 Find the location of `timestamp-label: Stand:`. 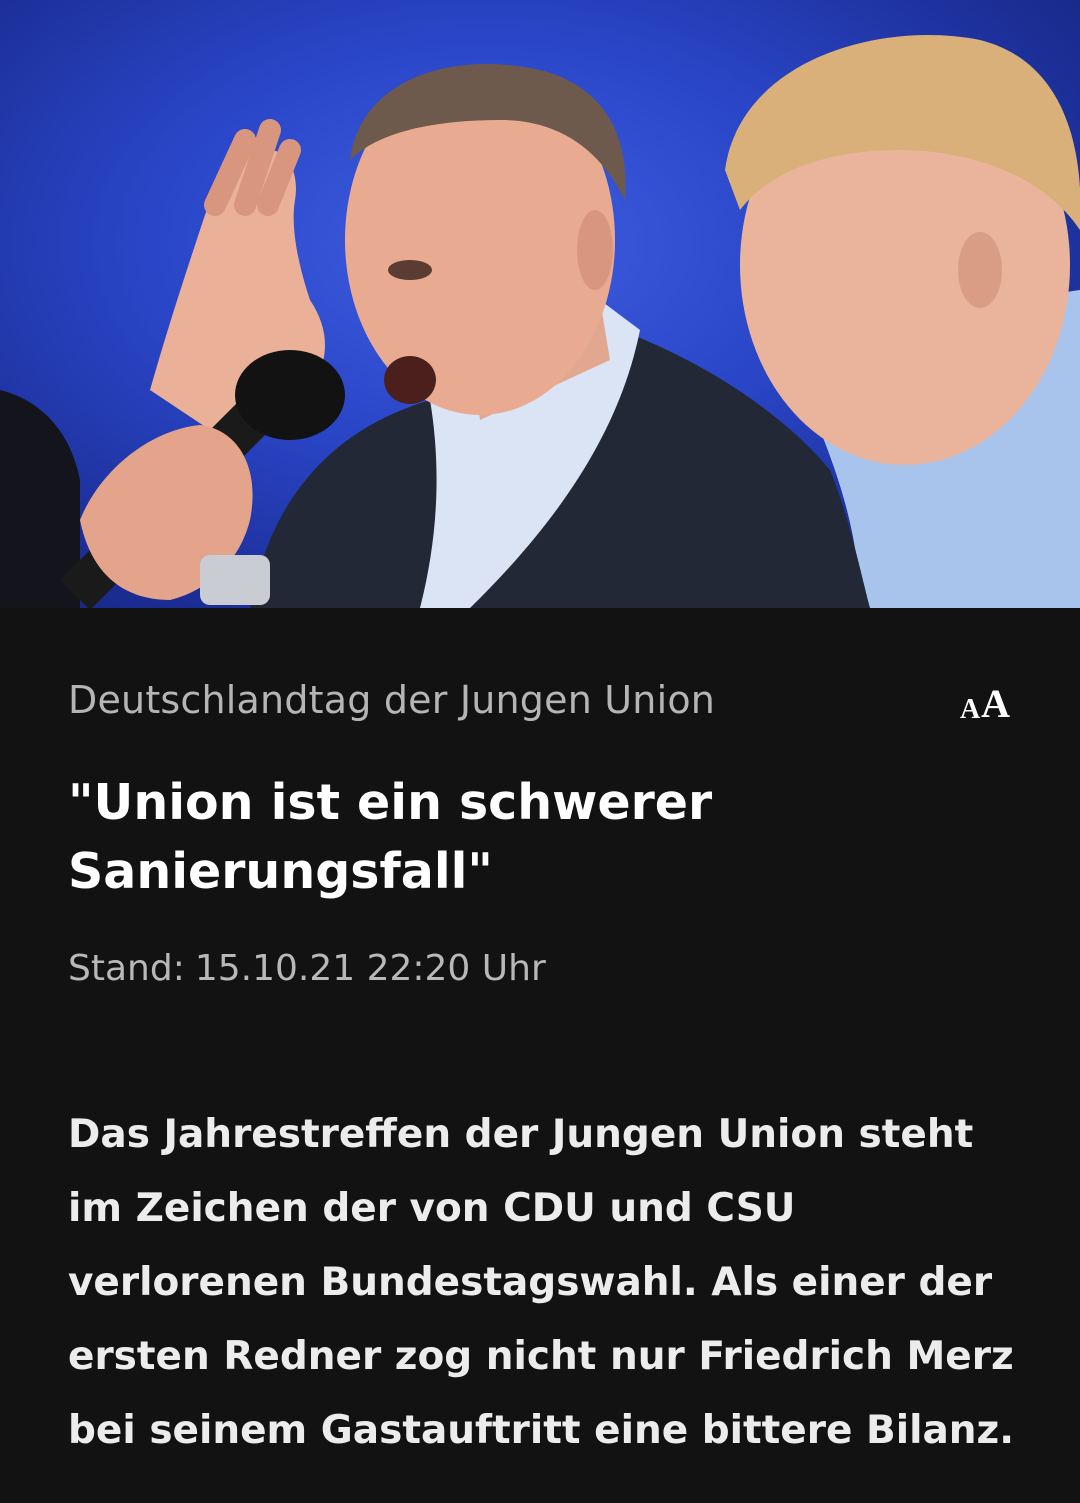

timestamp-label: Stand: is located at coordinates (126, 968).